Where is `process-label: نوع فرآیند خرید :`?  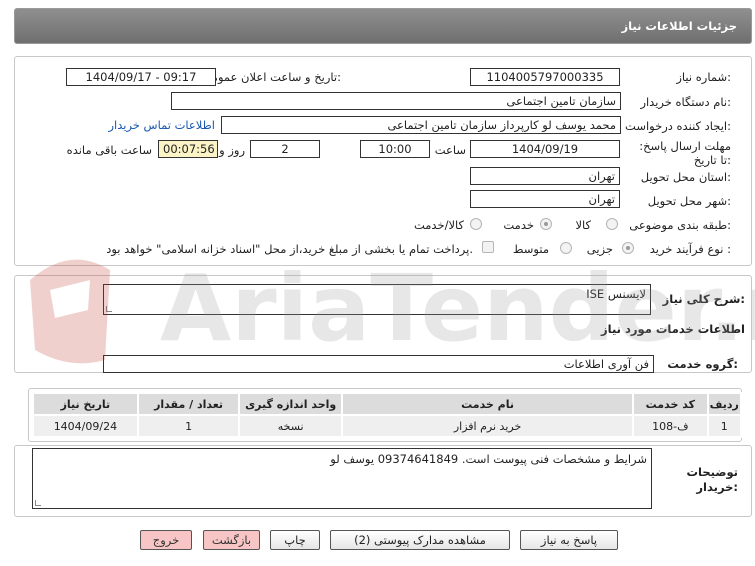
process-label: نوع فرآیند خرید : is located at coordinates (690, 249).